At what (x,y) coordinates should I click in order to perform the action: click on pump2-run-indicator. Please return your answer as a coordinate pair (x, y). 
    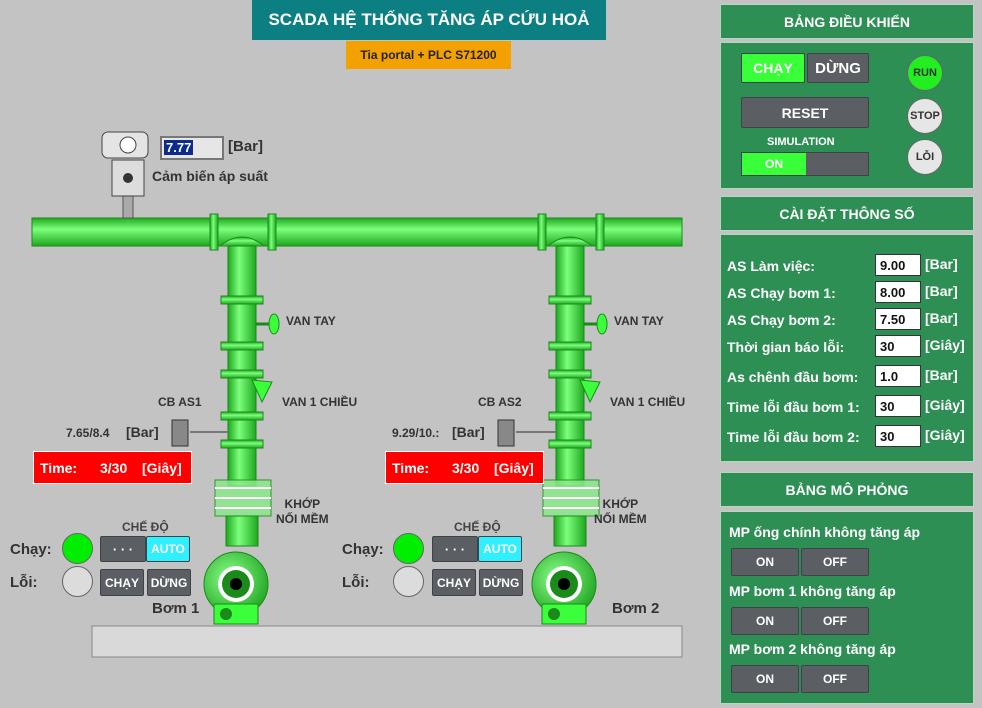
    Looking at the image, I should click on (408, 548).